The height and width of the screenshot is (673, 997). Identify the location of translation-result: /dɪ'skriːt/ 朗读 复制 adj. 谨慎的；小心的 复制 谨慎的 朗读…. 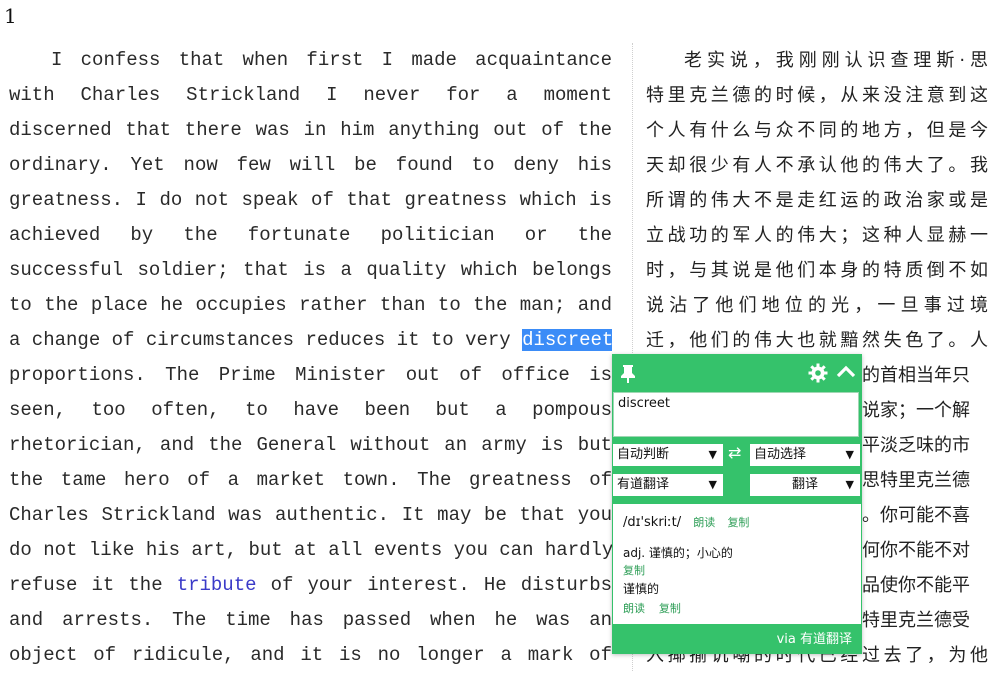
(737, 564).